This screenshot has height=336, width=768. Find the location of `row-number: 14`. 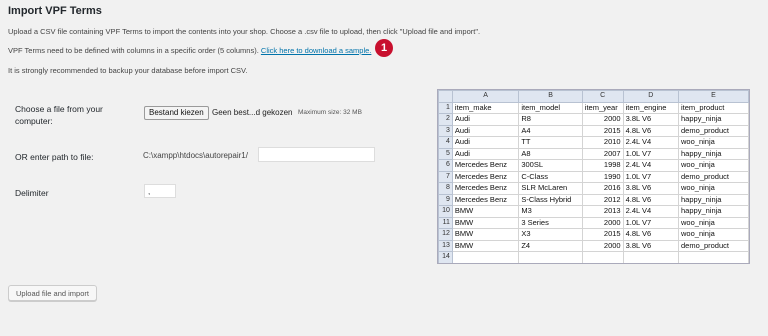

row-number: 14 is located at coordinates (445, 257).